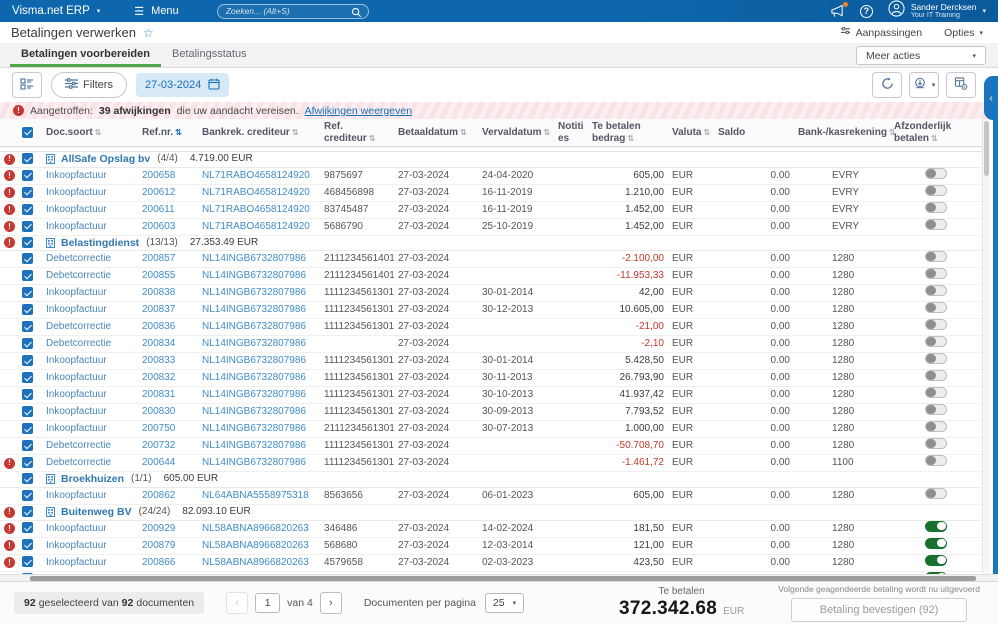 This screenshot has width=998, height=624. I want to click on group-row: Broekhuizen (1/1) 605.00 EUR, so click(491, 479).